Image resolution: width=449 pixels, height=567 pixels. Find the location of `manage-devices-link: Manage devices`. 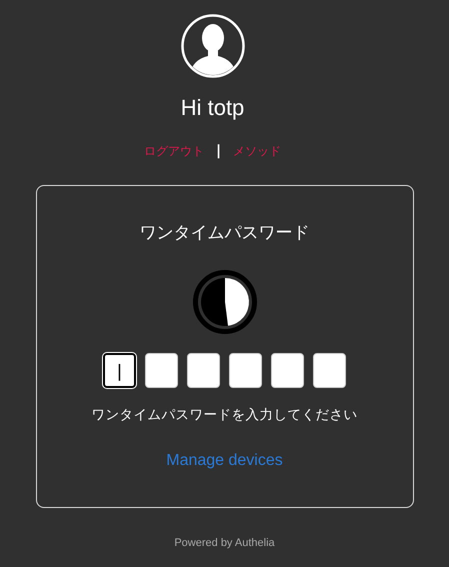

manage-devices-link: Manage devices is located at coordinates (224, 461).